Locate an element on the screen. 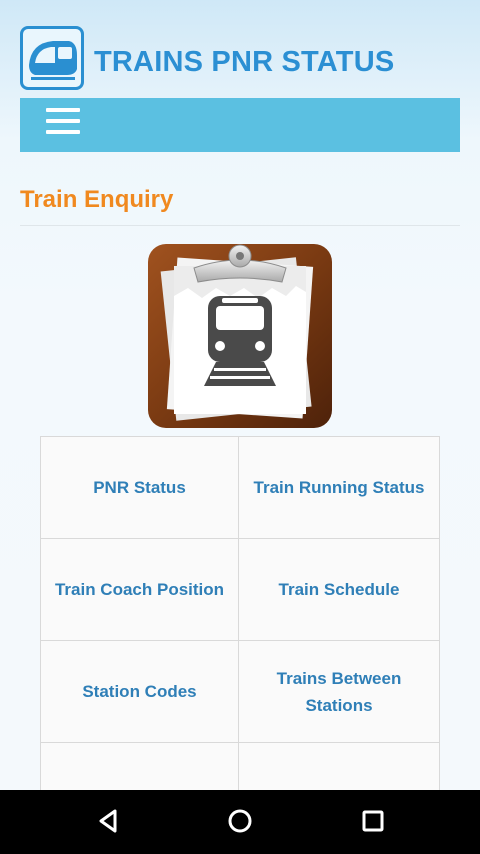 This screenshot has height=854, width=480. section-title: Train Enquiry is located at coordinates (97, 199).